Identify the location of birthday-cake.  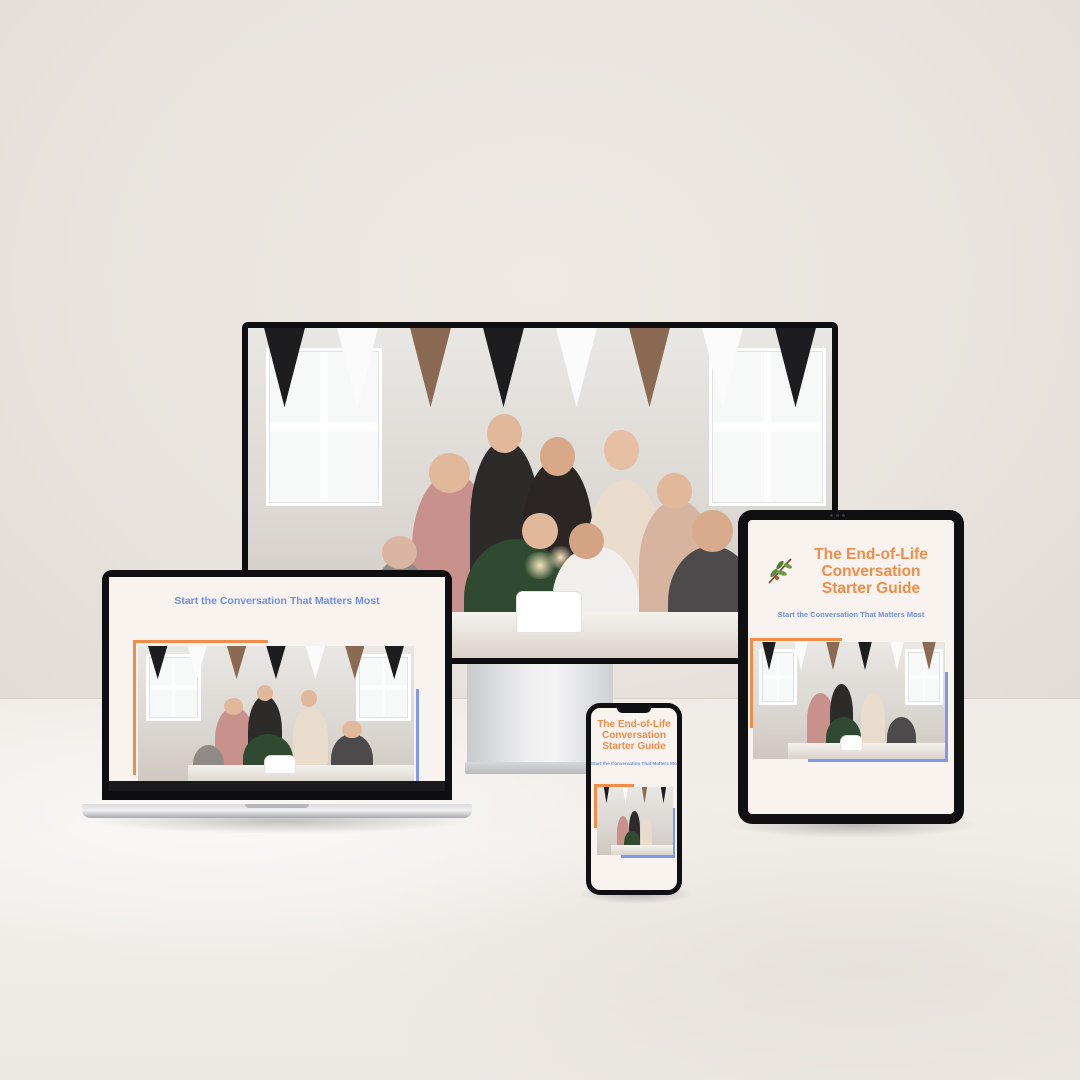
(548, 612).